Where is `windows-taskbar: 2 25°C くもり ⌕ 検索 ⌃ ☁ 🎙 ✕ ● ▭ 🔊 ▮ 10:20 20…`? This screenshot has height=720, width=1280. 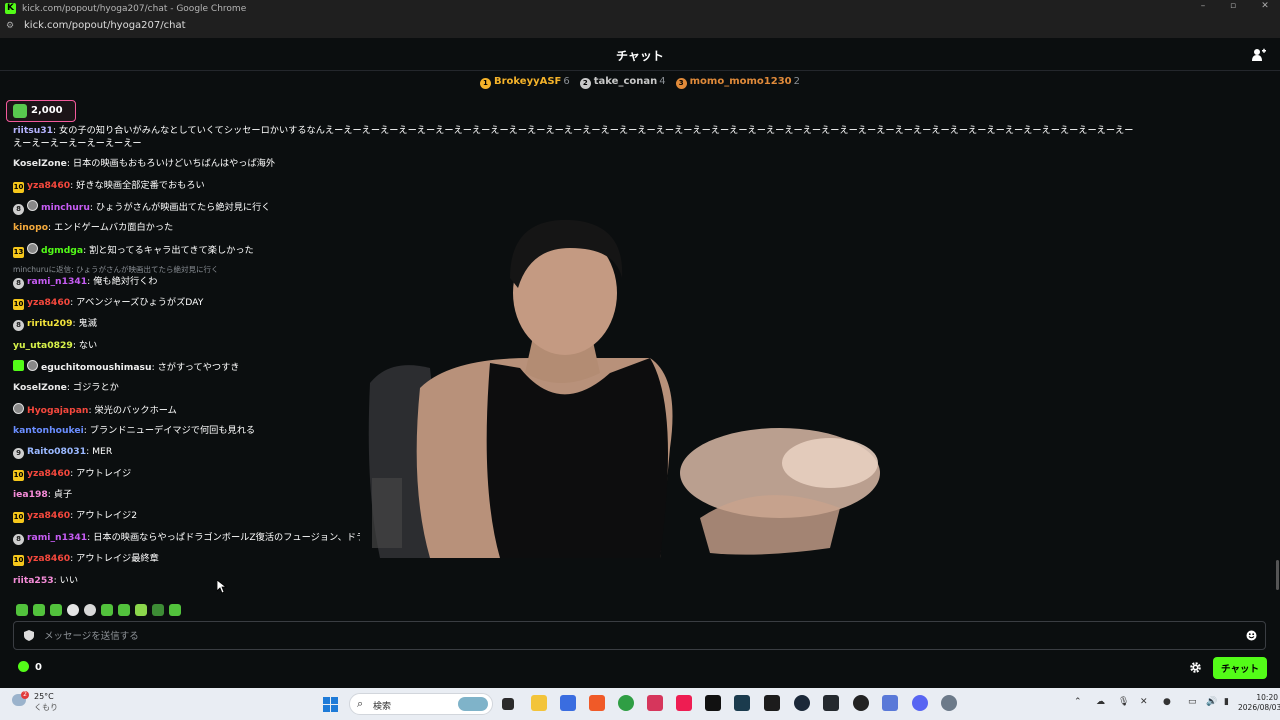 windows-taskbar: 2 25°C くもり ⌕ 検索 ⌃ ☁ 🎙 ✕ ● ▭ 🔊 ▮ 10:20 20… is located at coordinates (640, 704).